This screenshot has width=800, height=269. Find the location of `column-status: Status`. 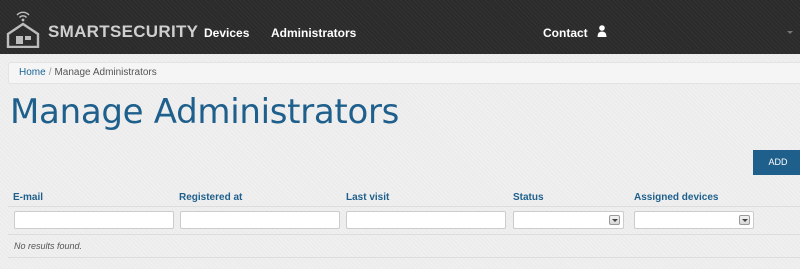

column-status: Status is located at coordinates (528, 197).